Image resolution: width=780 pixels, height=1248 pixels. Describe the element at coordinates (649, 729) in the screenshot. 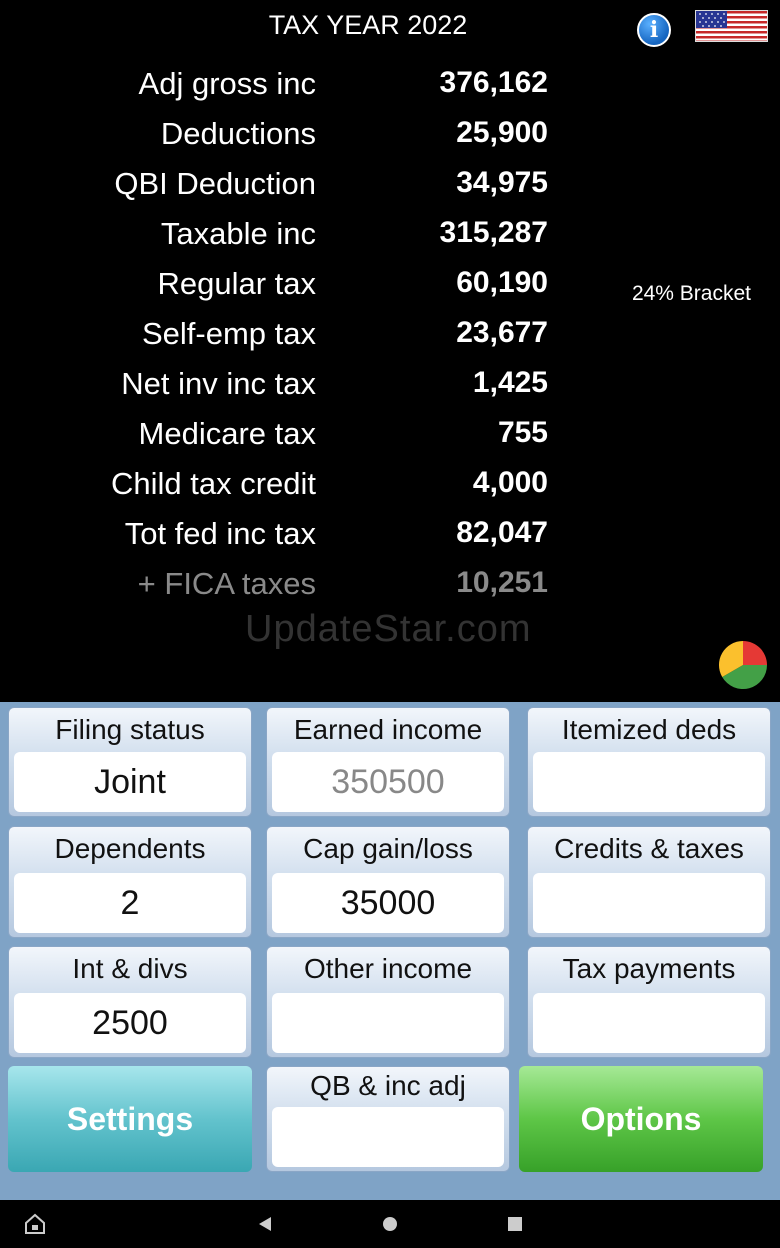

I see `itemized-deds-label: Itemized deds` at that location.